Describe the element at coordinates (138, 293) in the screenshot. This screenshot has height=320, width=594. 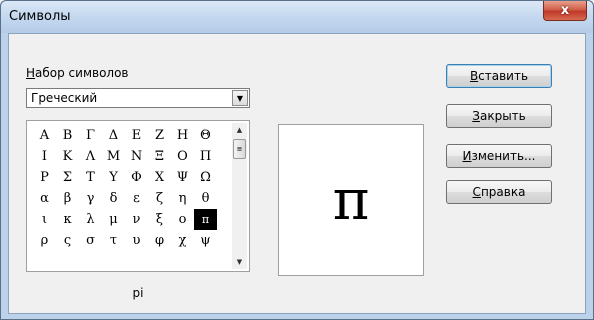
I see `selected-char-name: pi` at that location.